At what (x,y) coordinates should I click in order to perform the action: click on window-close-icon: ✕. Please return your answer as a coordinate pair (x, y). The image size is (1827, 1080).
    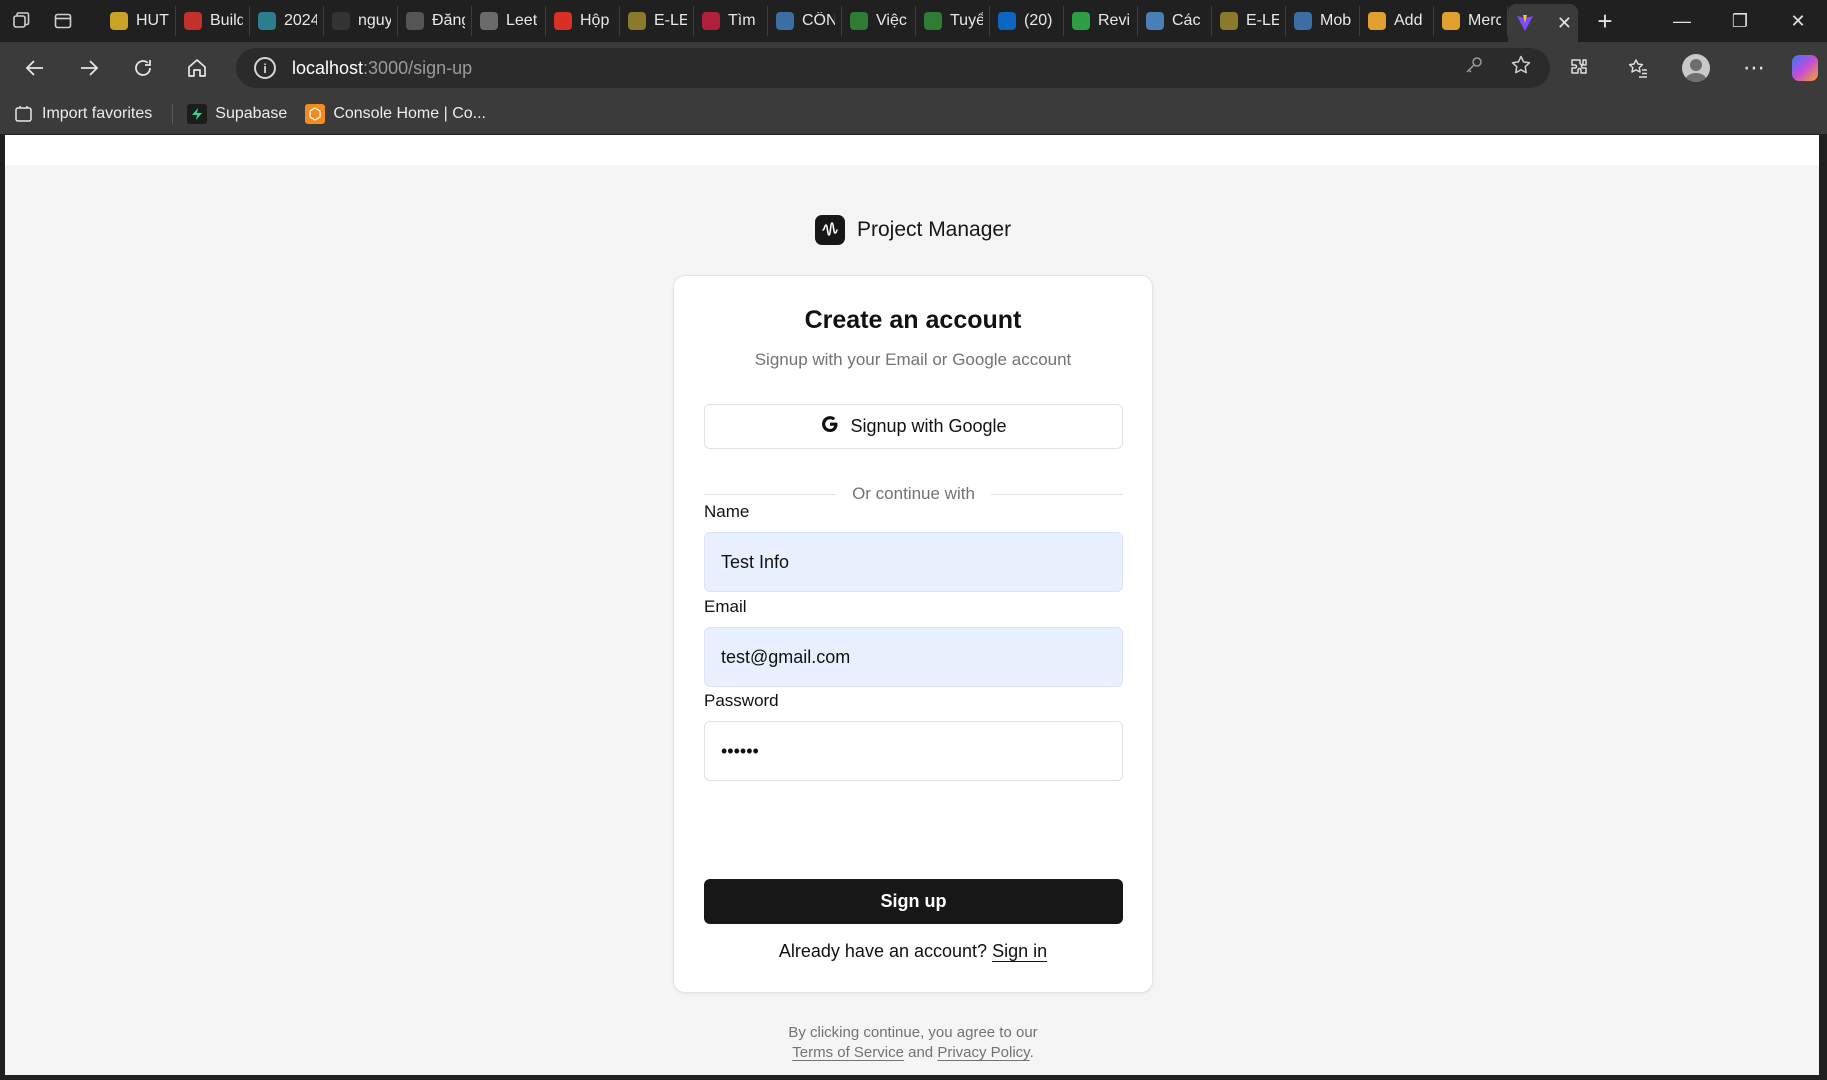
    Looking at the image, I should click on (1798, 21).